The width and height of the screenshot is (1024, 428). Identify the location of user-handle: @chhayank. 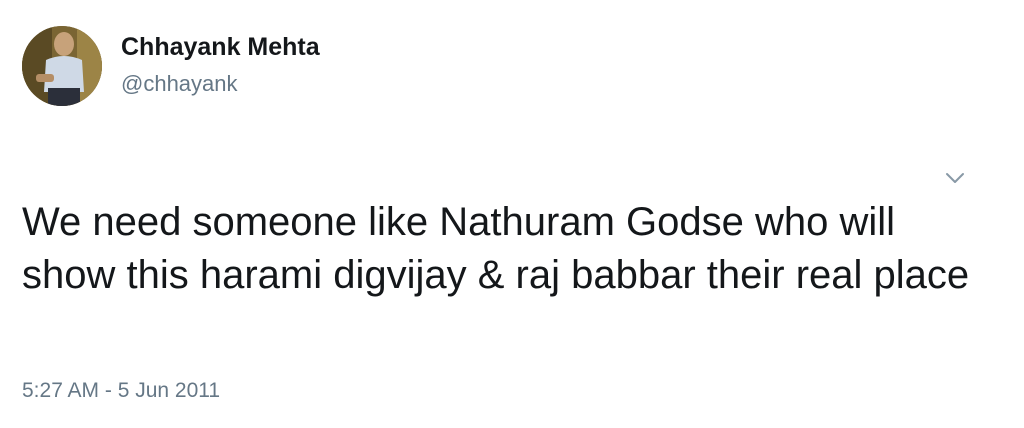
(179, 84).